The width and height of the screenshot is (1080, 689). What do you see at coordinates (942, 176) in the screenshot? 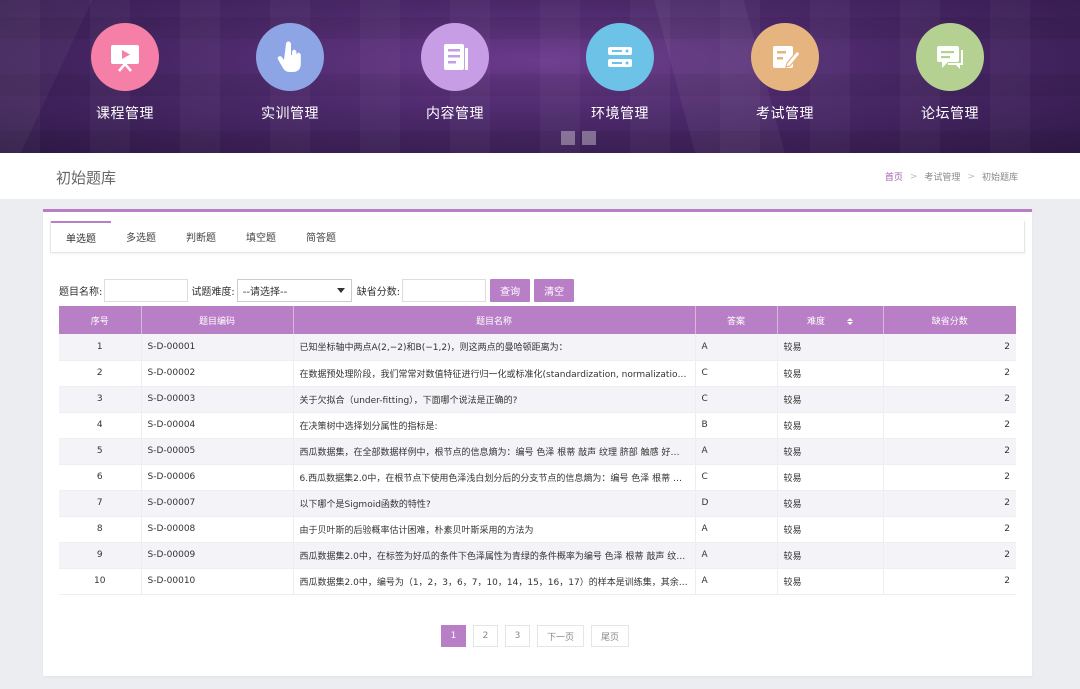
I see `breadcrumb-exam-link: 考试管理` at bounding box center [942, 176].